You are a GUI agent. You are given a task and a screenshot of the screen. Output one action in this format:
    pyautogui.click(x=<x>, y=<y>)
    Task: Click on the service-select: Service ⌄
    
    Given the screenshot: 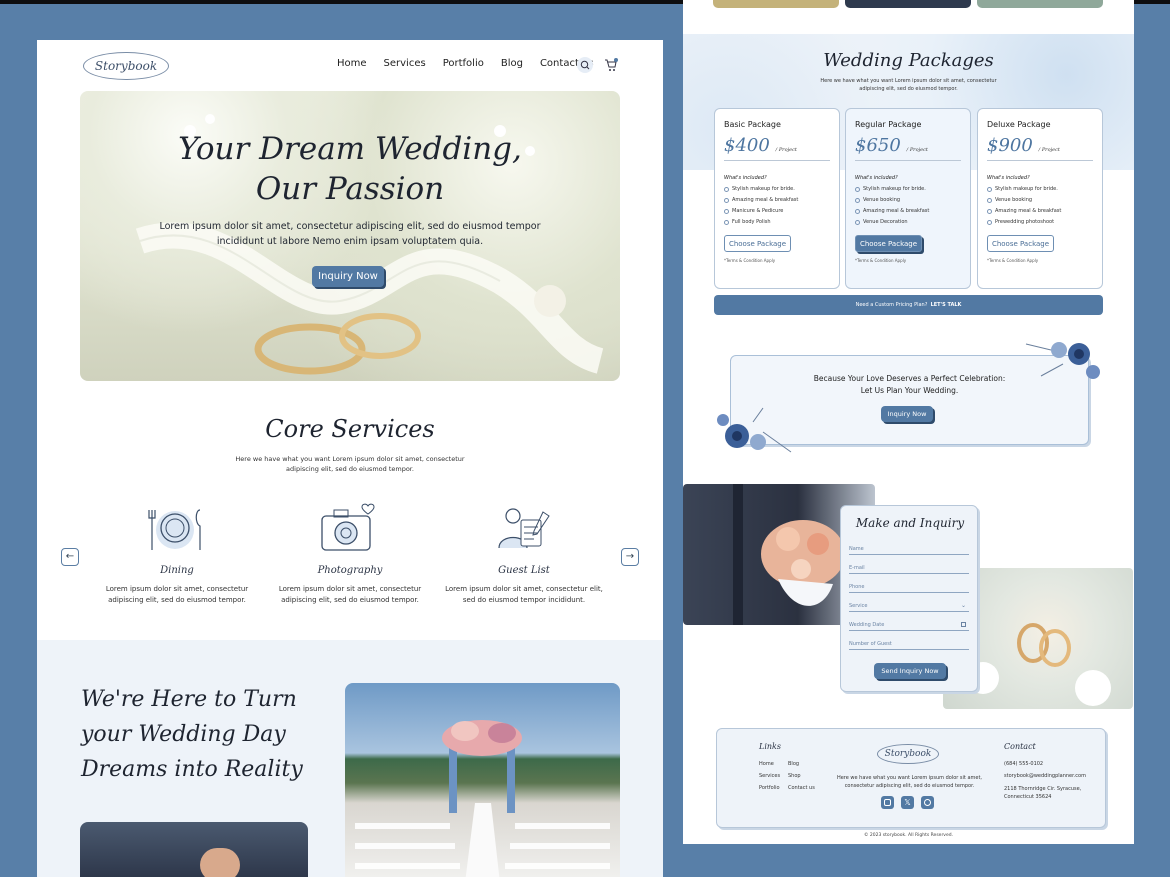 What is the action you would take?
    pyautogui.click(x=909, y=607)
    